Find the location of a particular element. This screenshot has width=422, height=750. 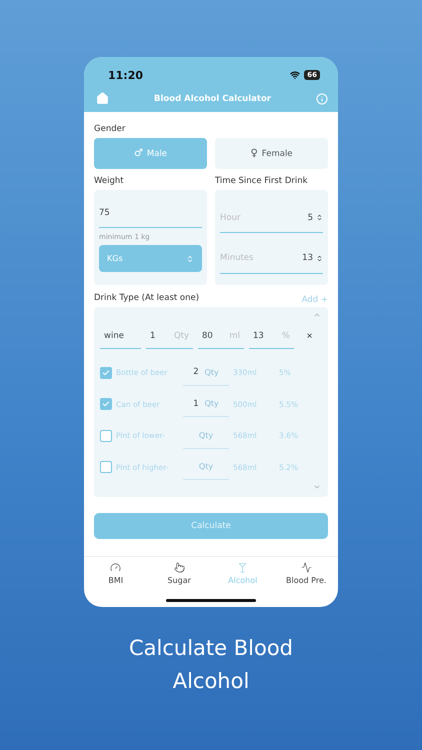

scroll-down-icon is located at coordinates (317, 487).